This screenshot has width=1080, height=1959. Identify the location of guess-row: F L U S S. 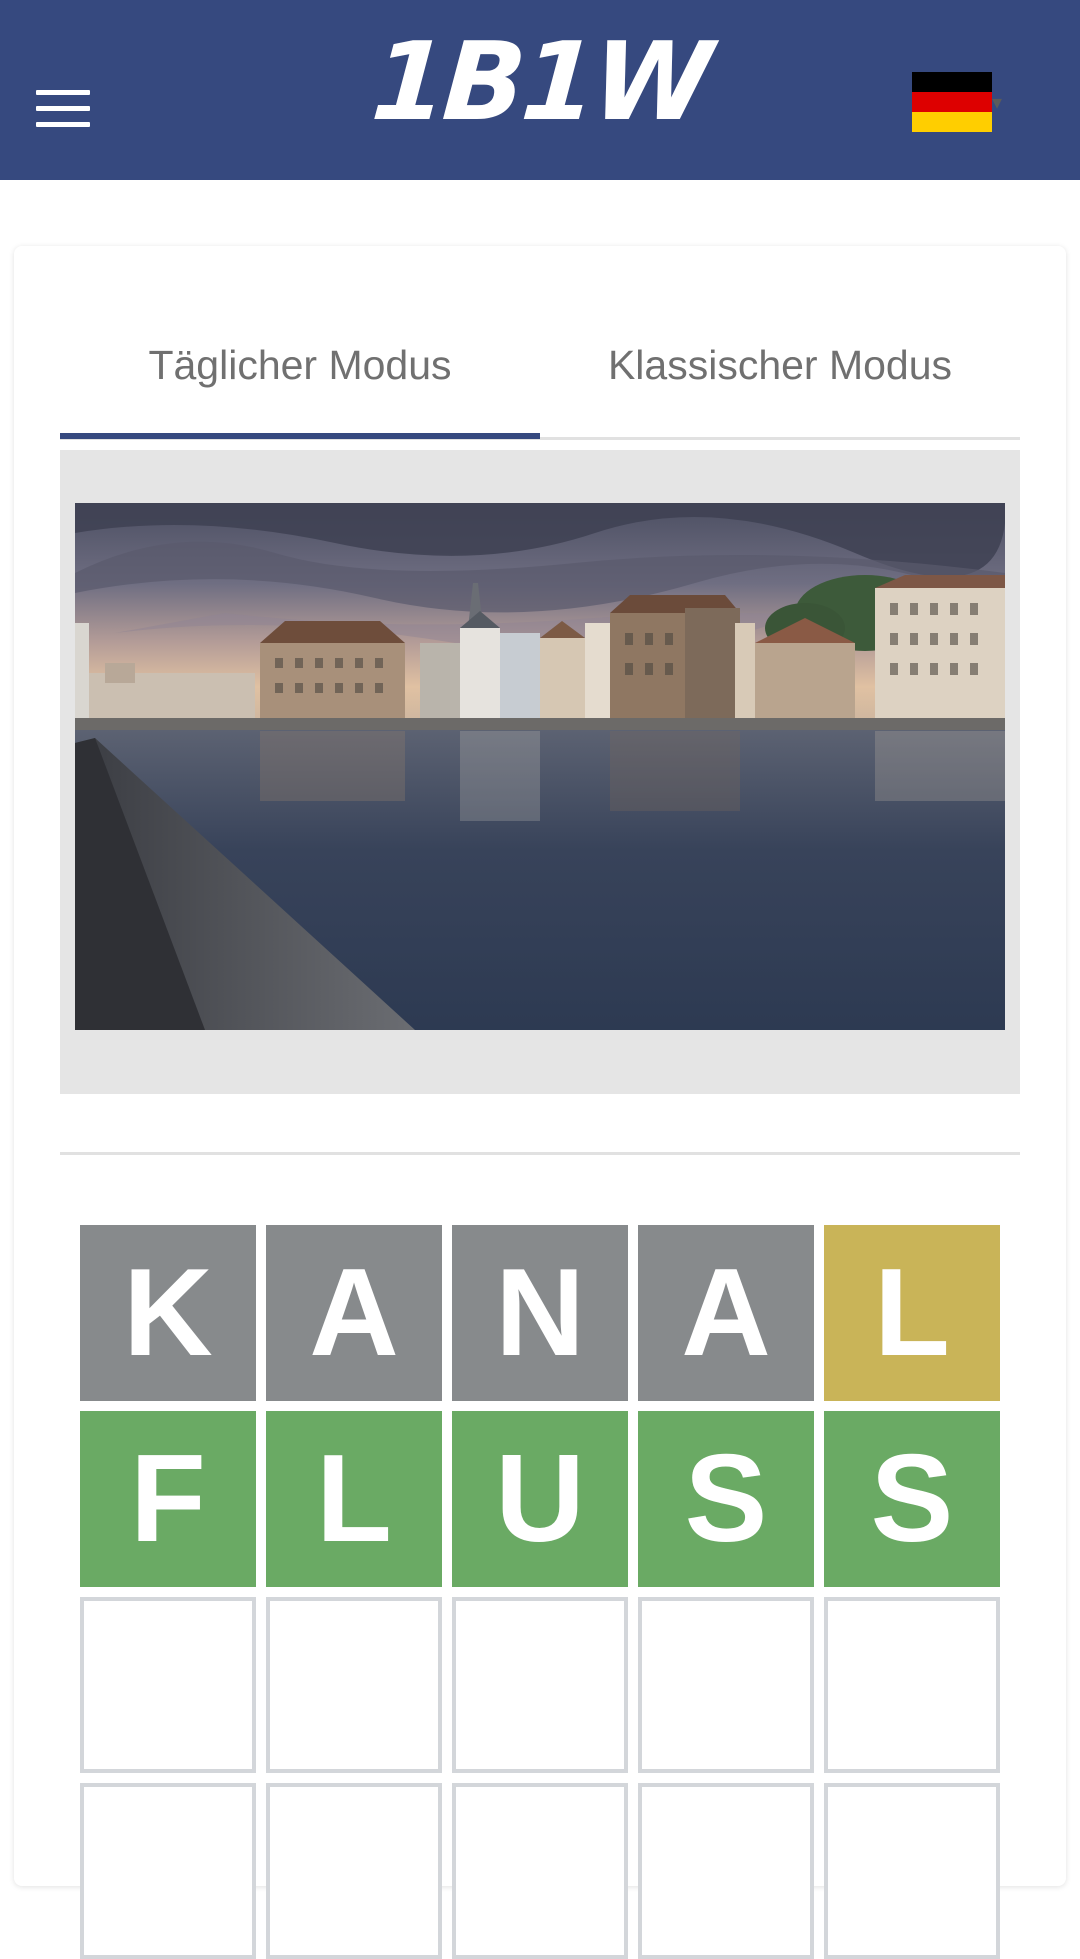
(540, 1499).